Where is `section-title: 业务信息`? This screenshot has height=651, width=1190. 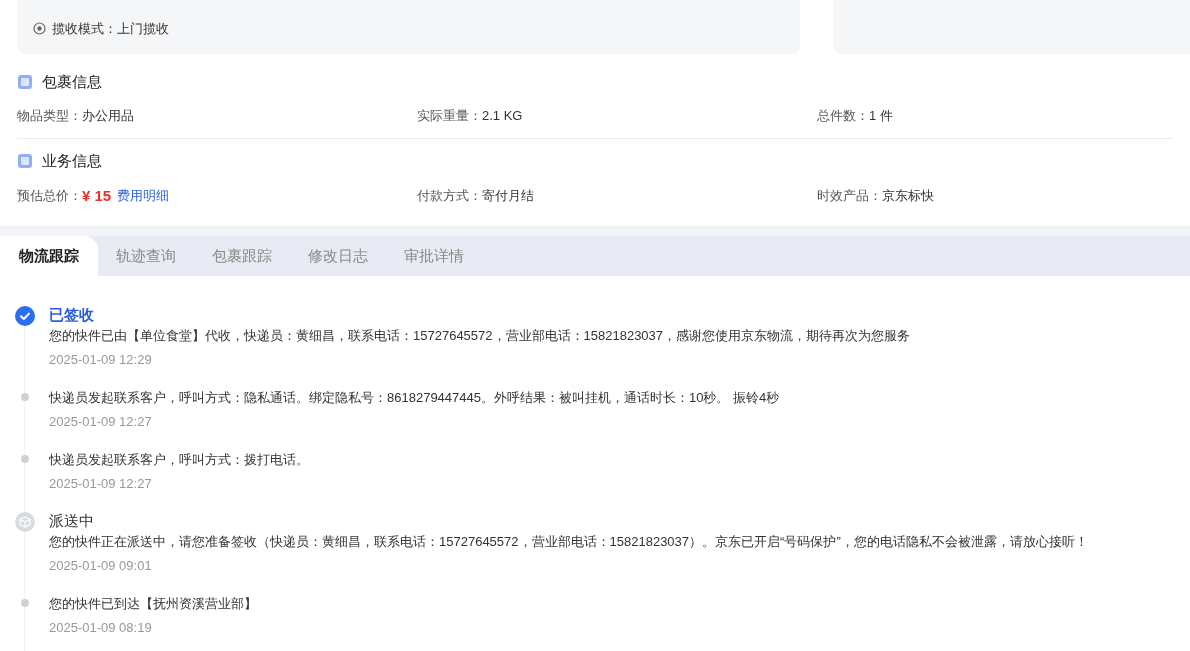
section-title: 业务信息 is located at coordinates (72, 161).